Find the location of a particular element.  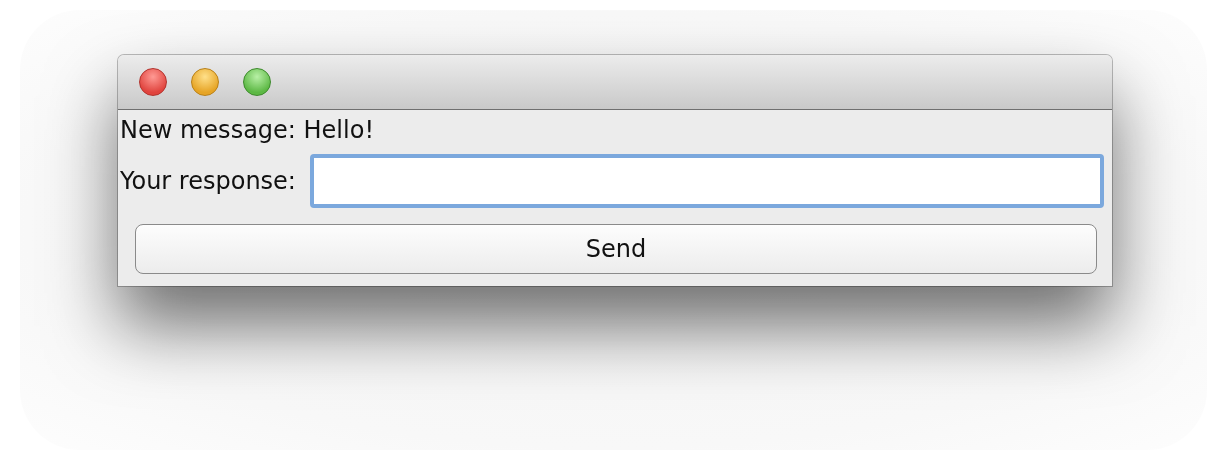

message-label: New message: Hello! is located at coordinates (247, 130).